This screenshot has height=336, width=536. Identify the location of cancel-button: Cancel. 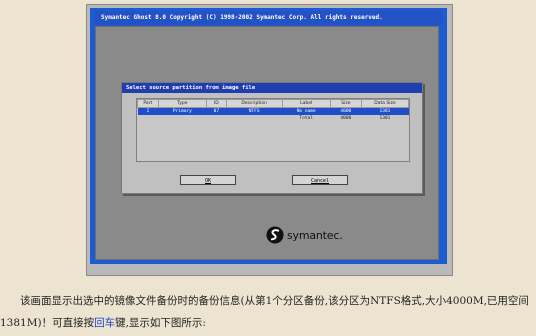
(320, 180).